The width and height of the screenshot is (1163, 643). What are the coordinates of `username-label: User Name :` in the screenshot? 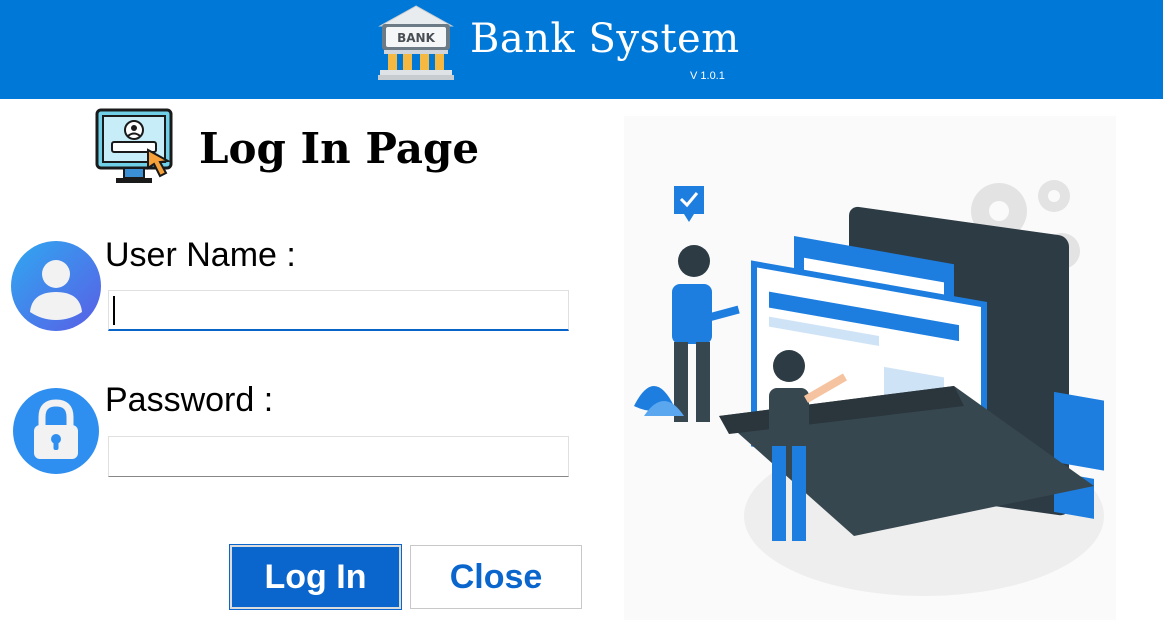 It's located at (200, 255).